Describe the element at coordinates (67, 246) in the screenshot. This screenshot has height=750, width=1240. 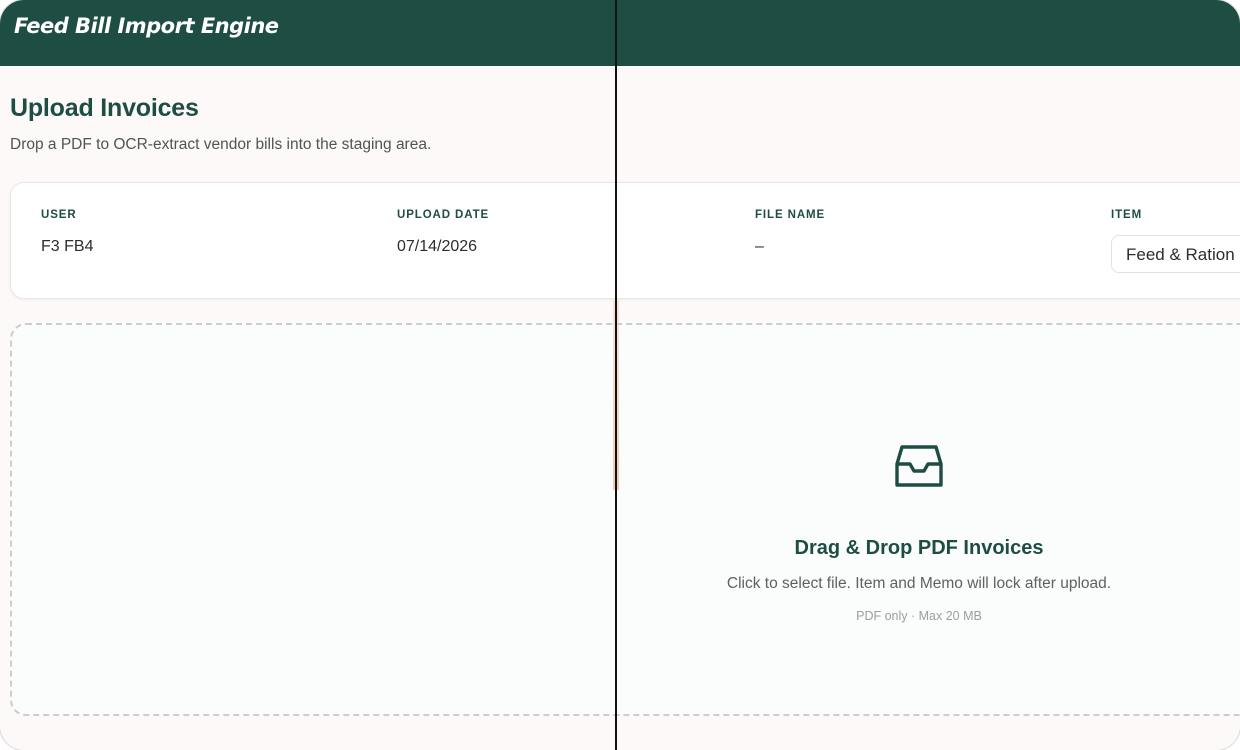
I see `user-value: F3 FB4` at that location.